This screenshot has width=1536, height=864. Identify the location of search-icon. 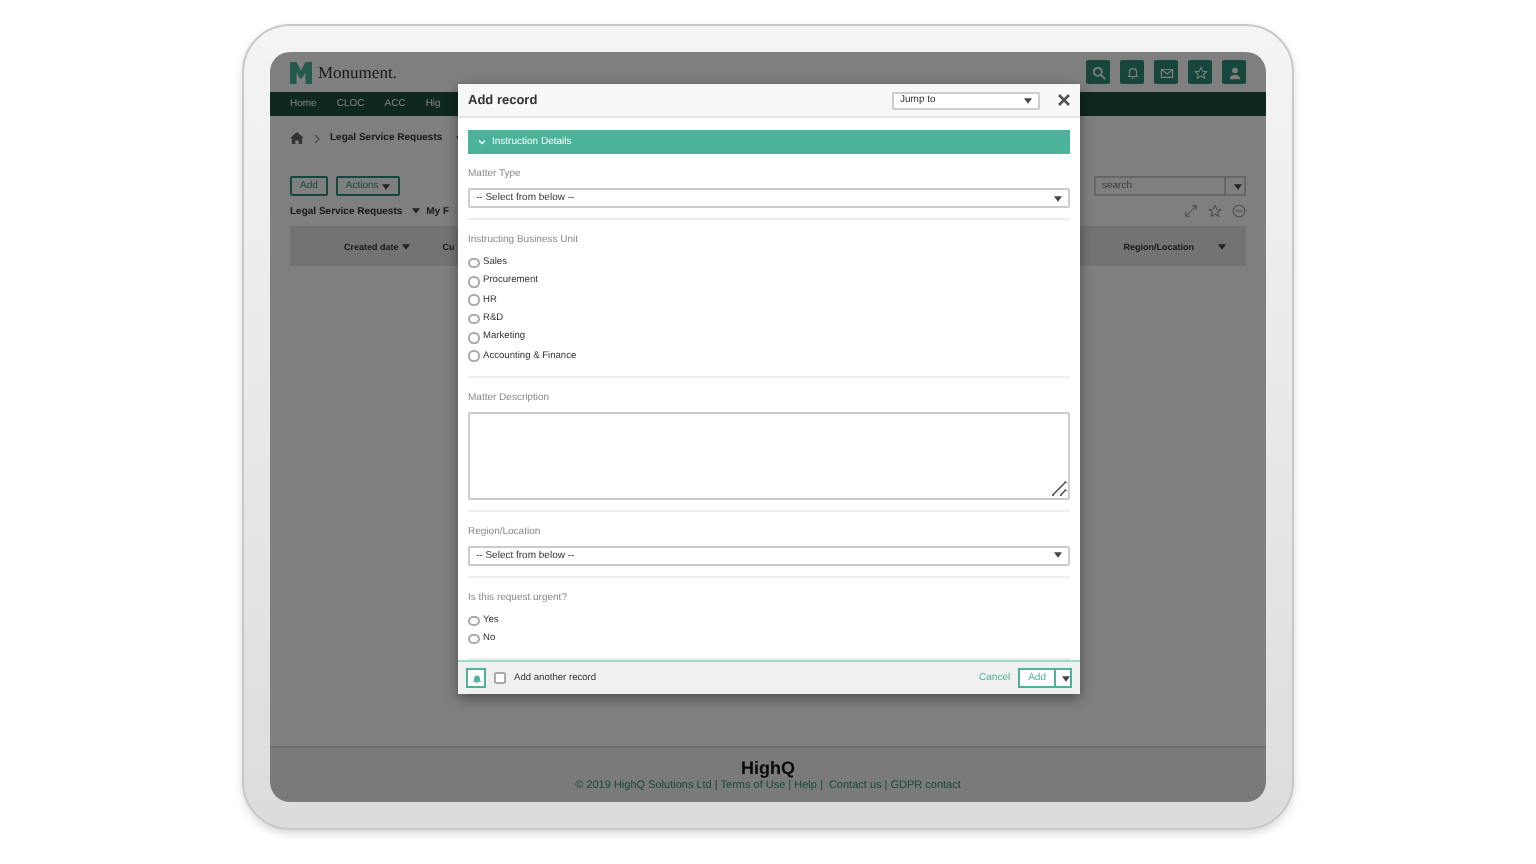
(1098, 72).